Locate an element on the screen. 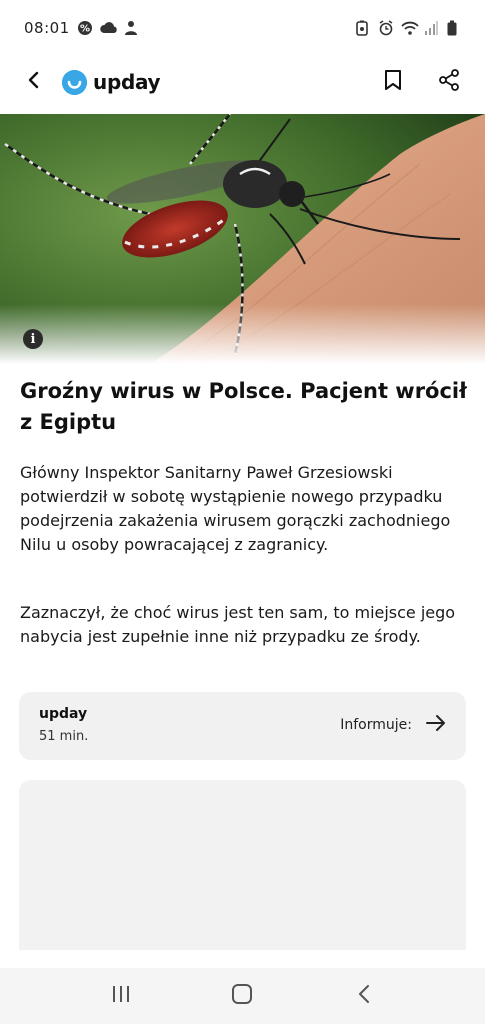 This screenshot has width=485, height=1024. back-arrow-icon is located at coordinates (34, 82).